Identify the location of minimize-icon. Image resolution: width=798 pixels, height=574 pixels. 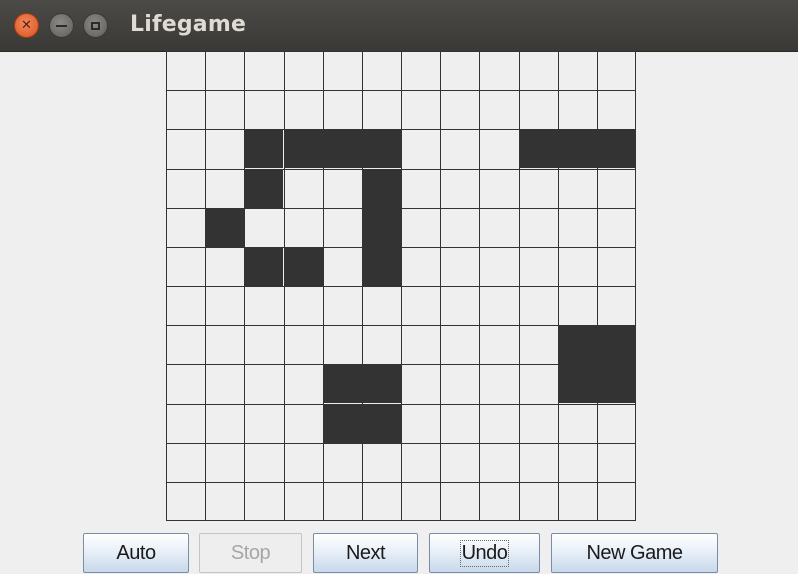
(61, 25).